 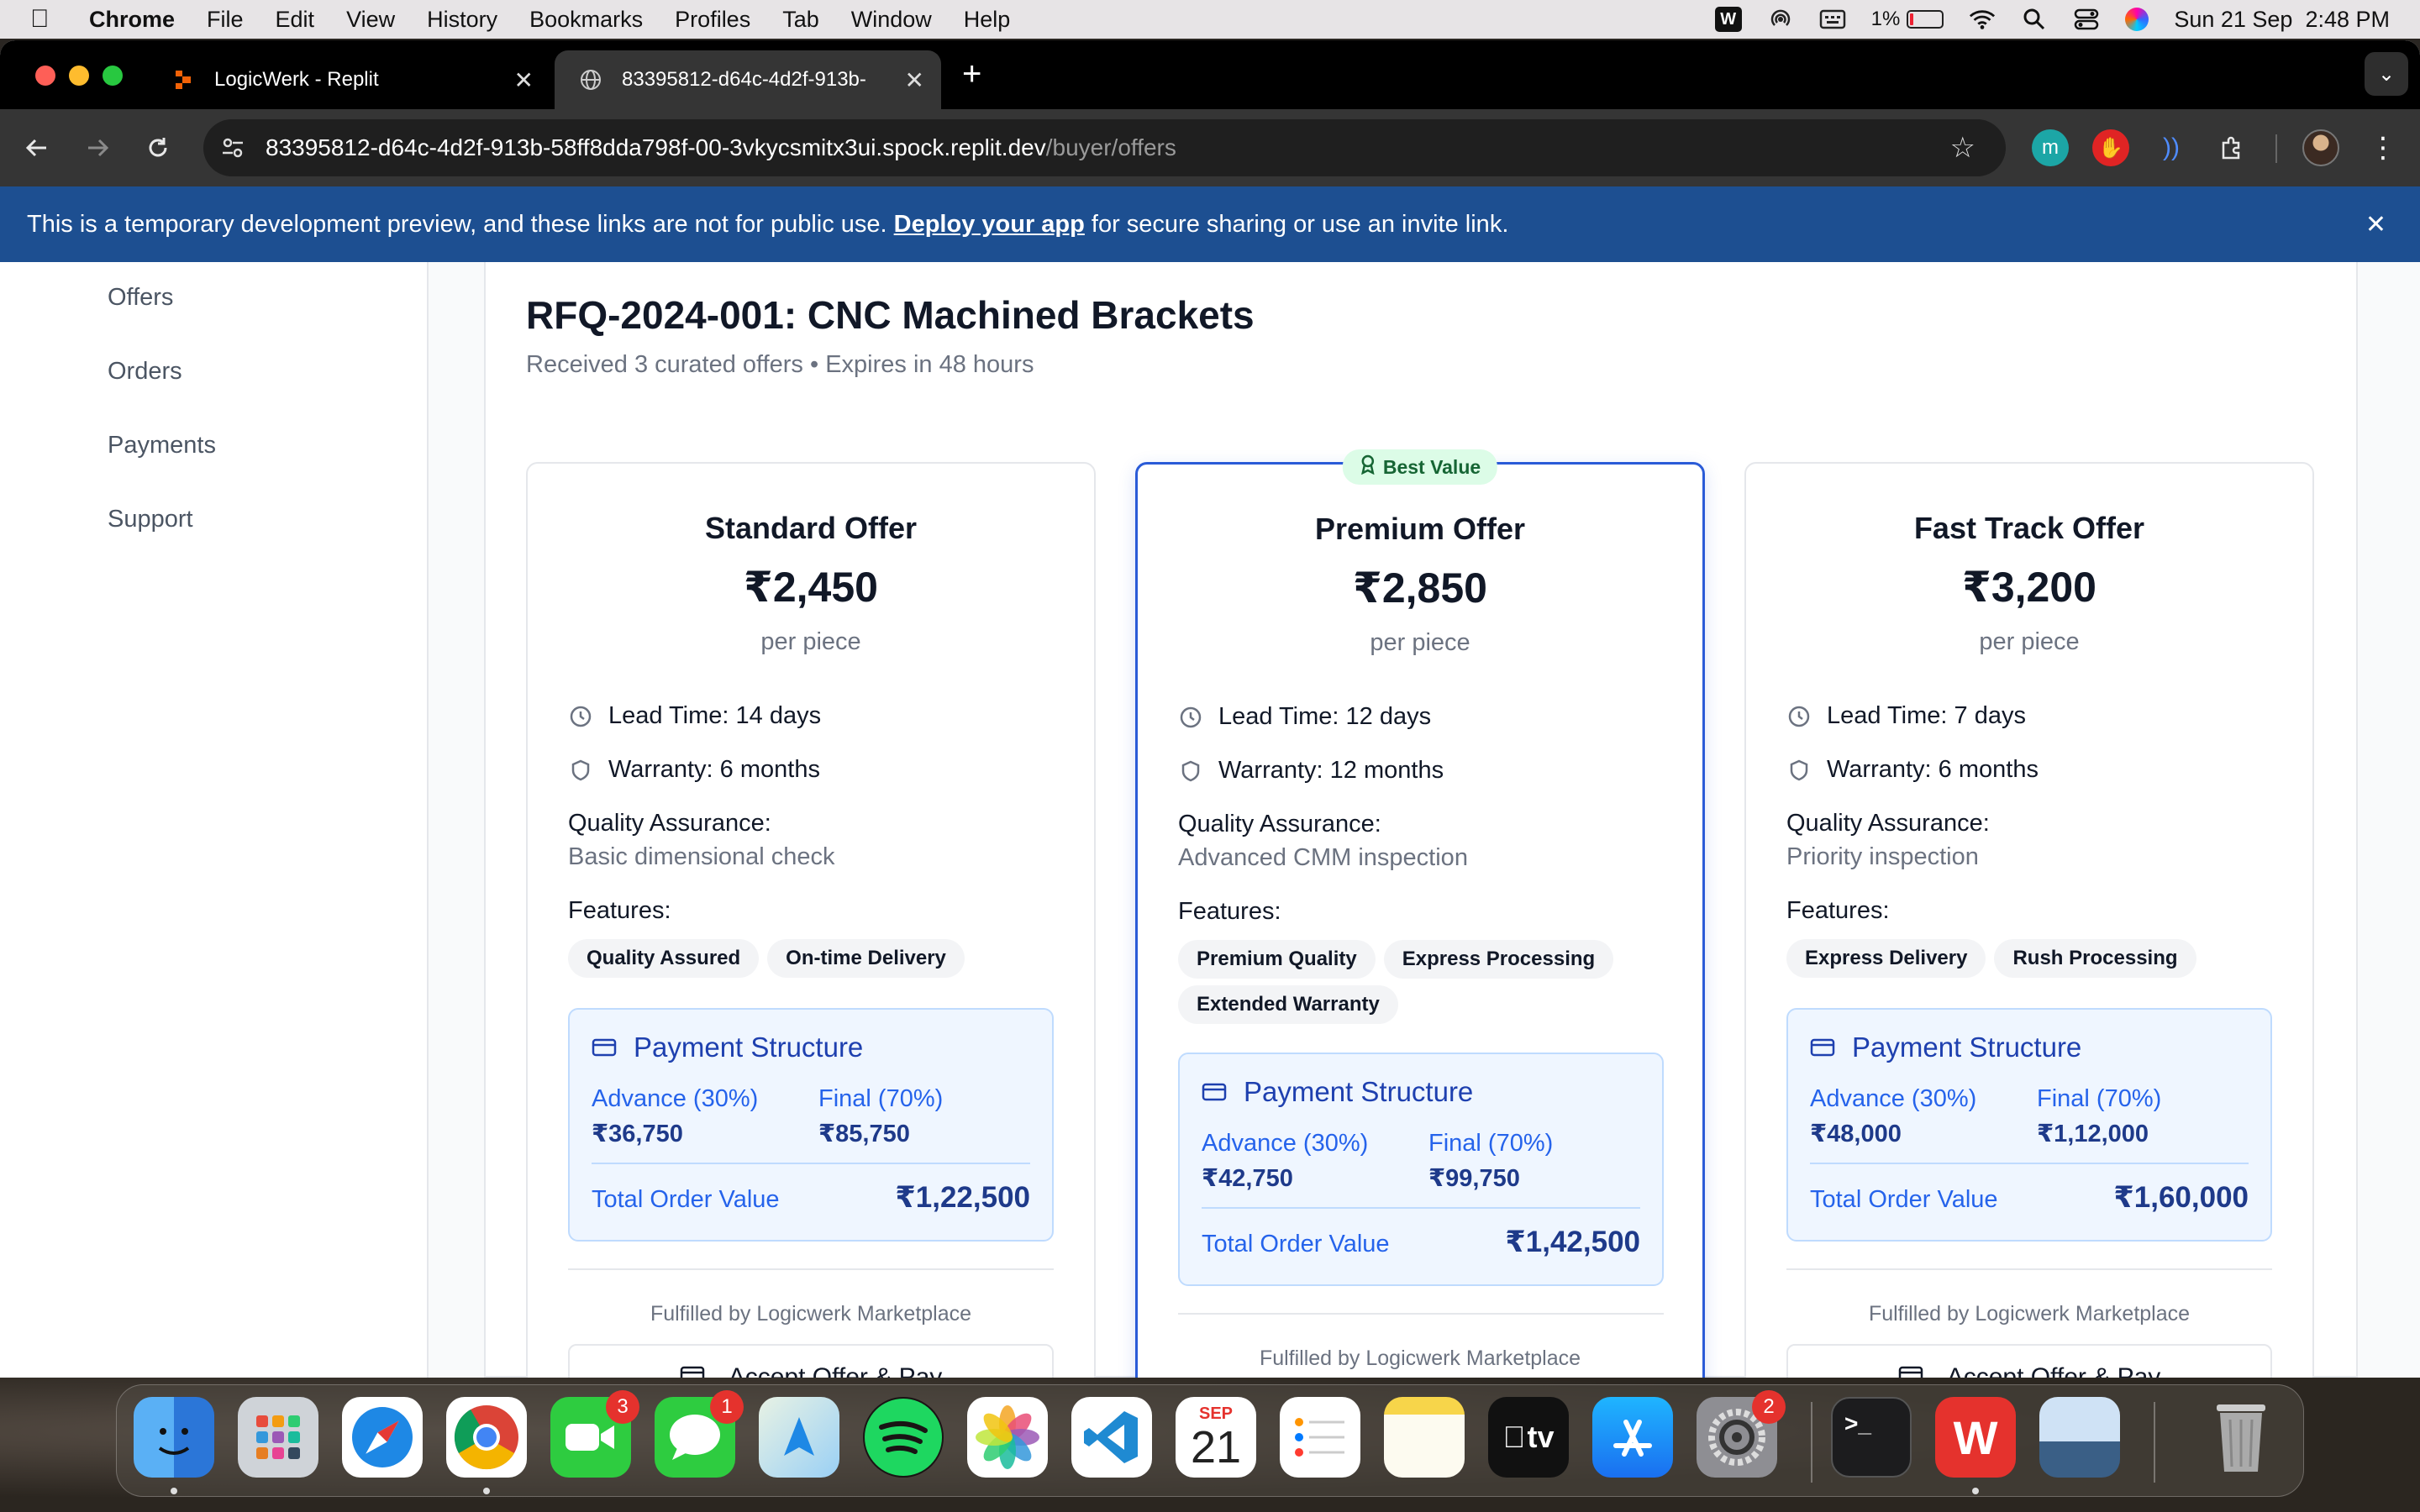 I want to click on menu-file: File, so click(x=225, y=20).